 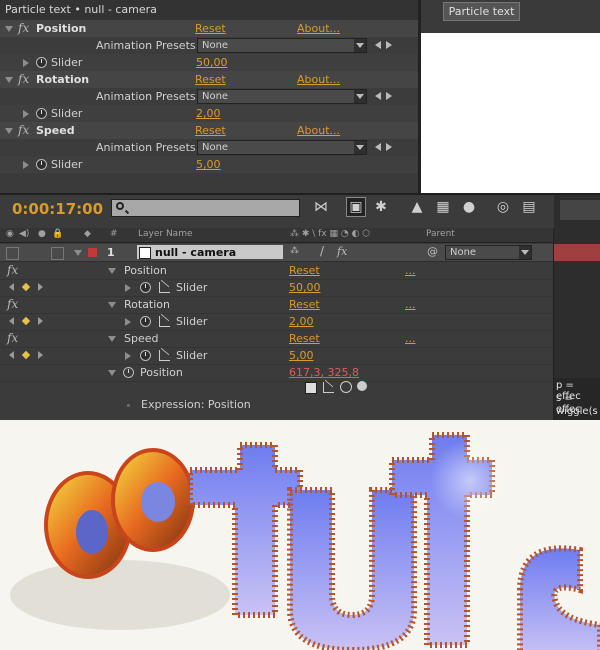 What do you see at coordinates (440, 234) in the screenshot?
I see `parent-header: Parent` at bounding box center [440, 234].